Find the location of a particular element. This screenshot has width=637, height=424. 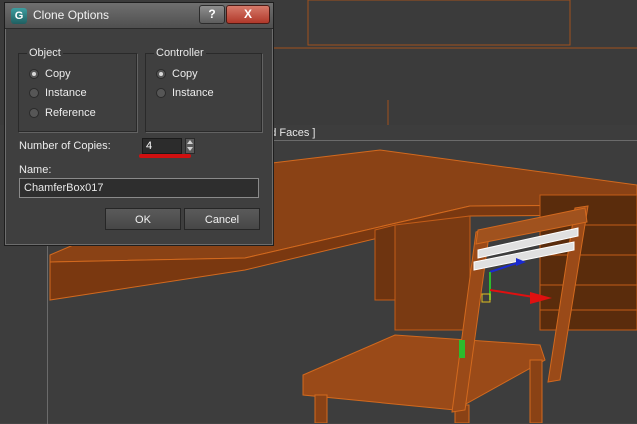

name-input is located at coordinates (139, 188).